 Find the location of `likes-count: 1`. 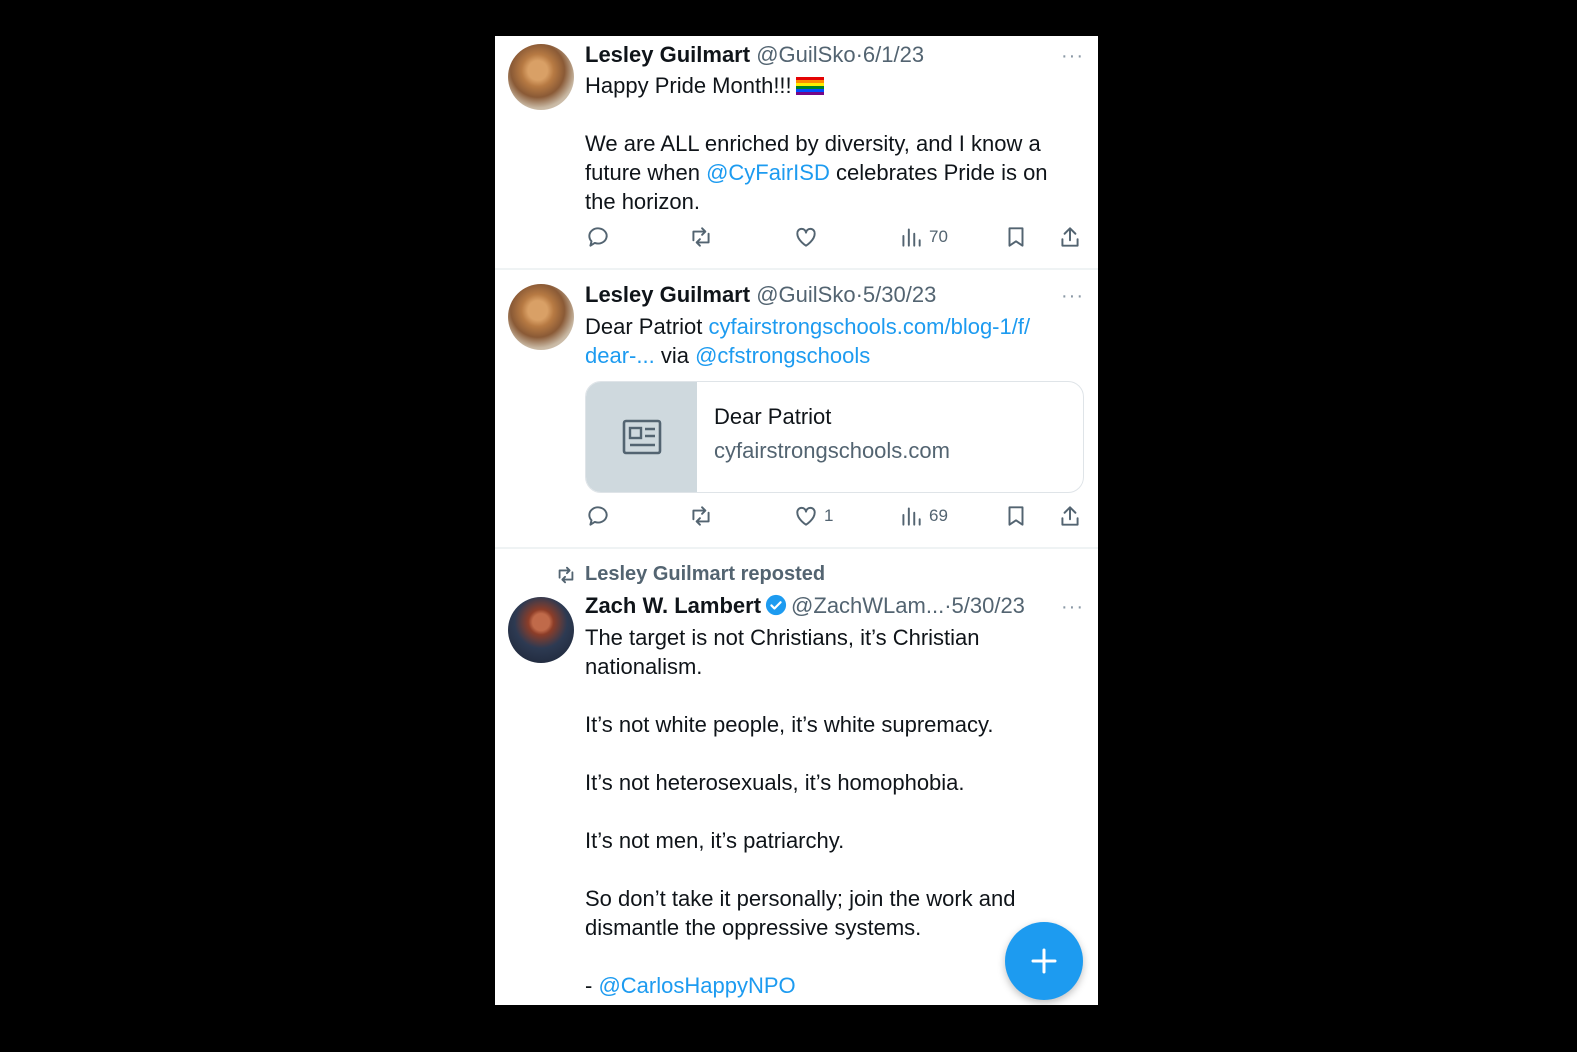

likes-count: 1 is located at coordinates (829, 515).